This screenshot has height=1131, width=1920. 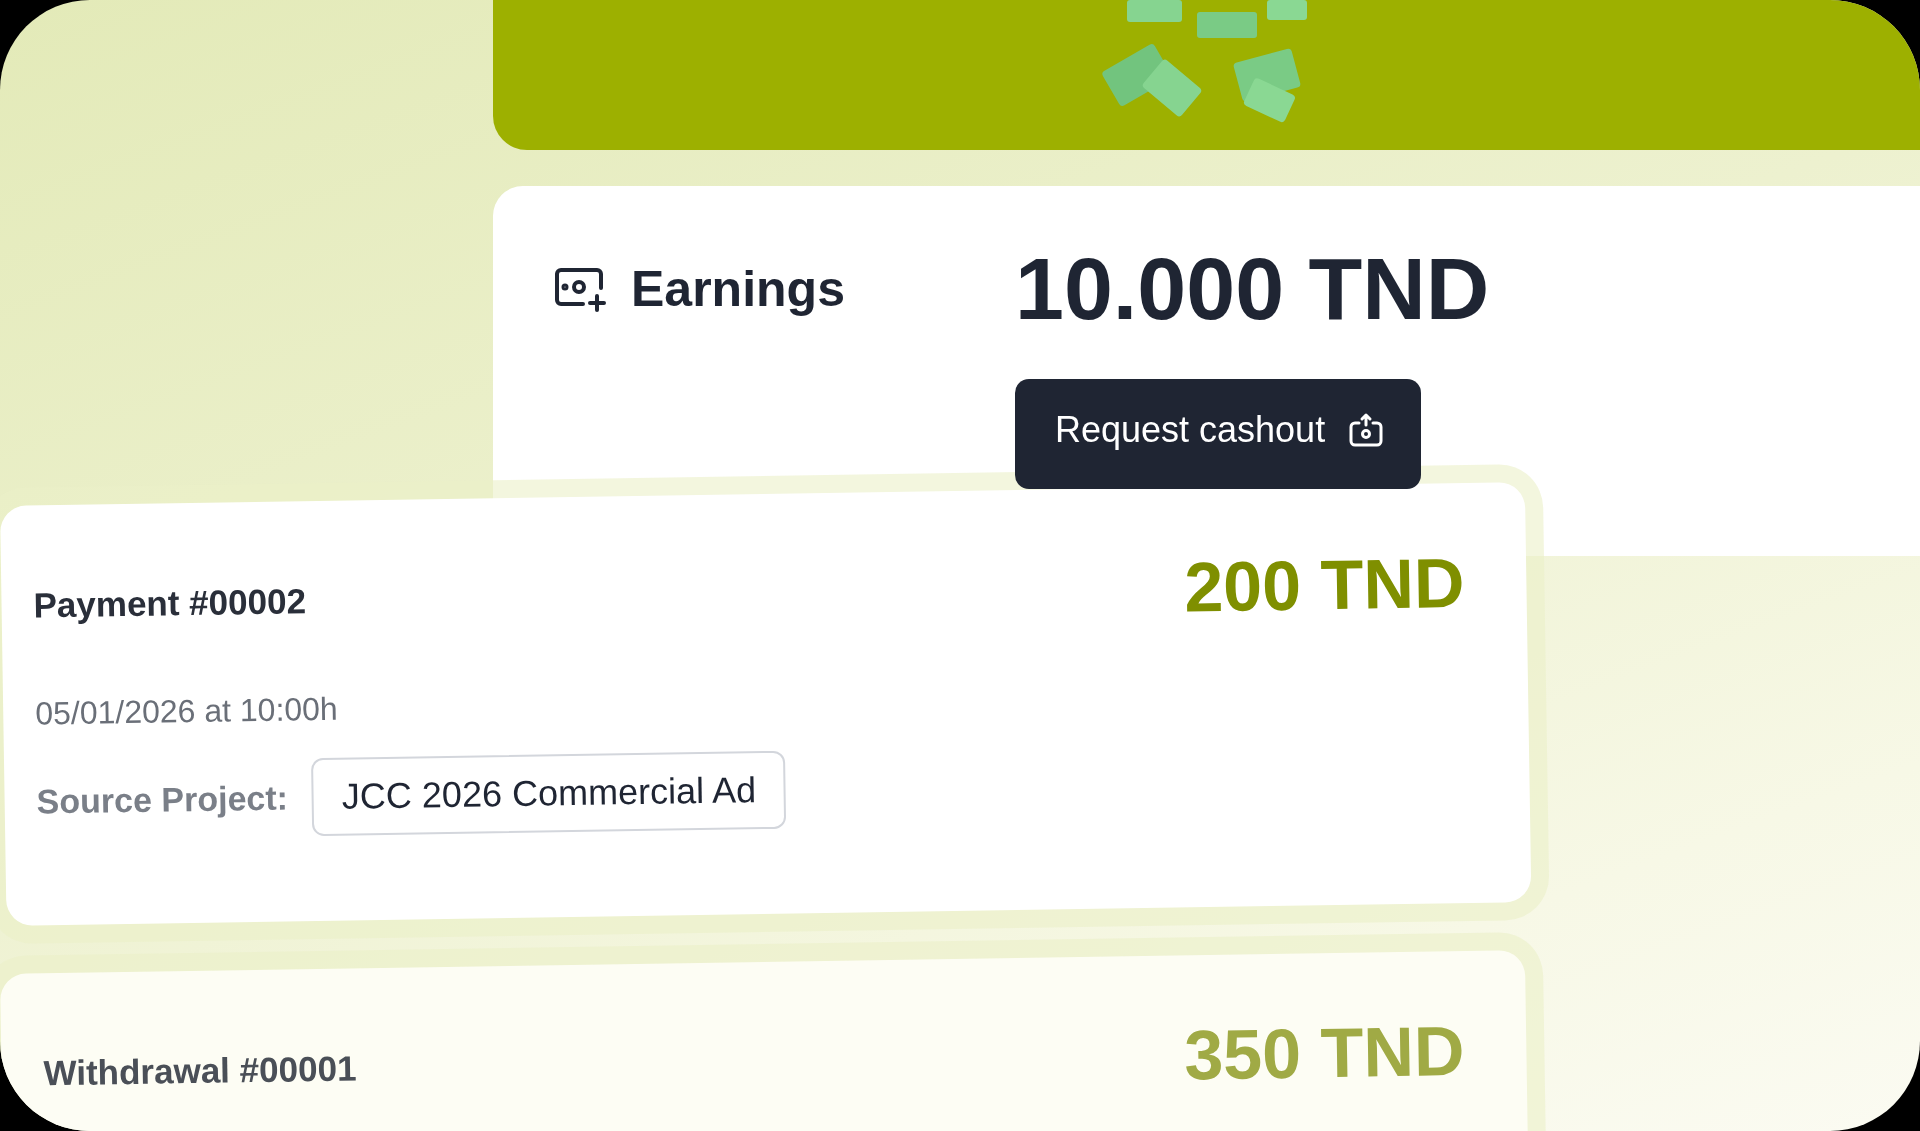 What do you see at coordinates (1324, 1053) in the screenshot?
I see `transaction-amount: 350 TND` at bounding box center [1324, 1053].